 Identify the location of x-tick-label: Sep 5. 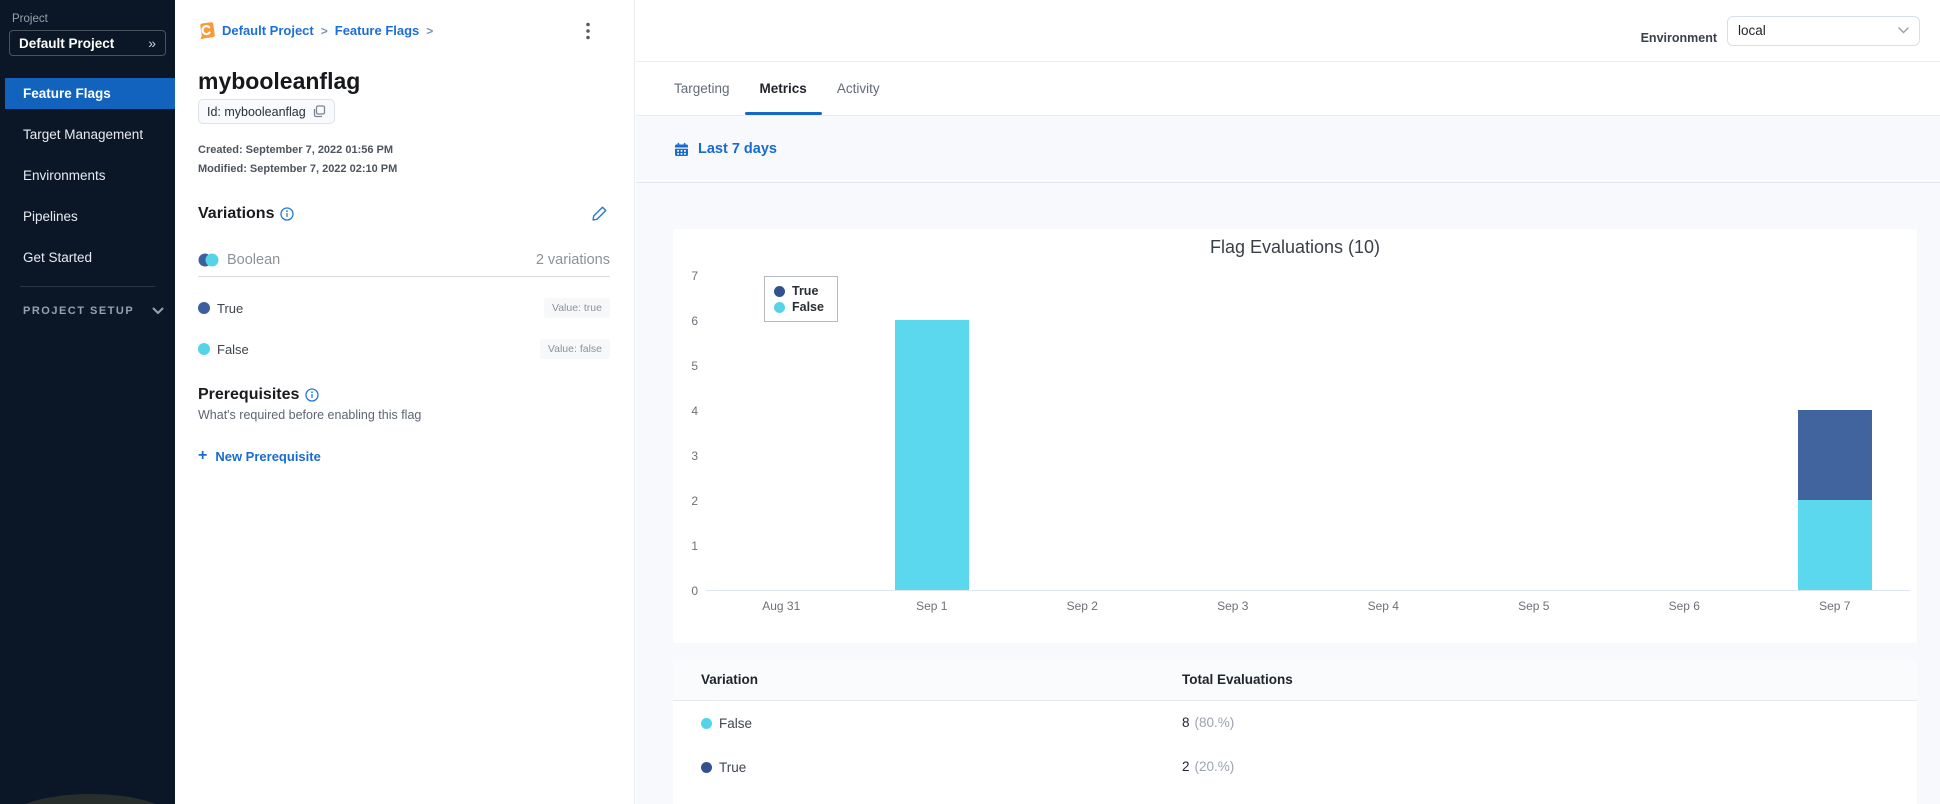
(1534, 606).